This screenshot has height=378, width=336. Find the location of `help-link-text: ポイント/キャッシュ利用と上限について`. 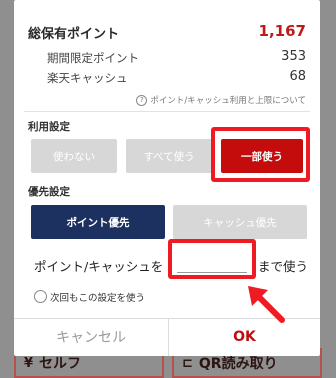

help-link-text: ポイント/キャッシュ利用と上限について is located at coordinates (228, 101).